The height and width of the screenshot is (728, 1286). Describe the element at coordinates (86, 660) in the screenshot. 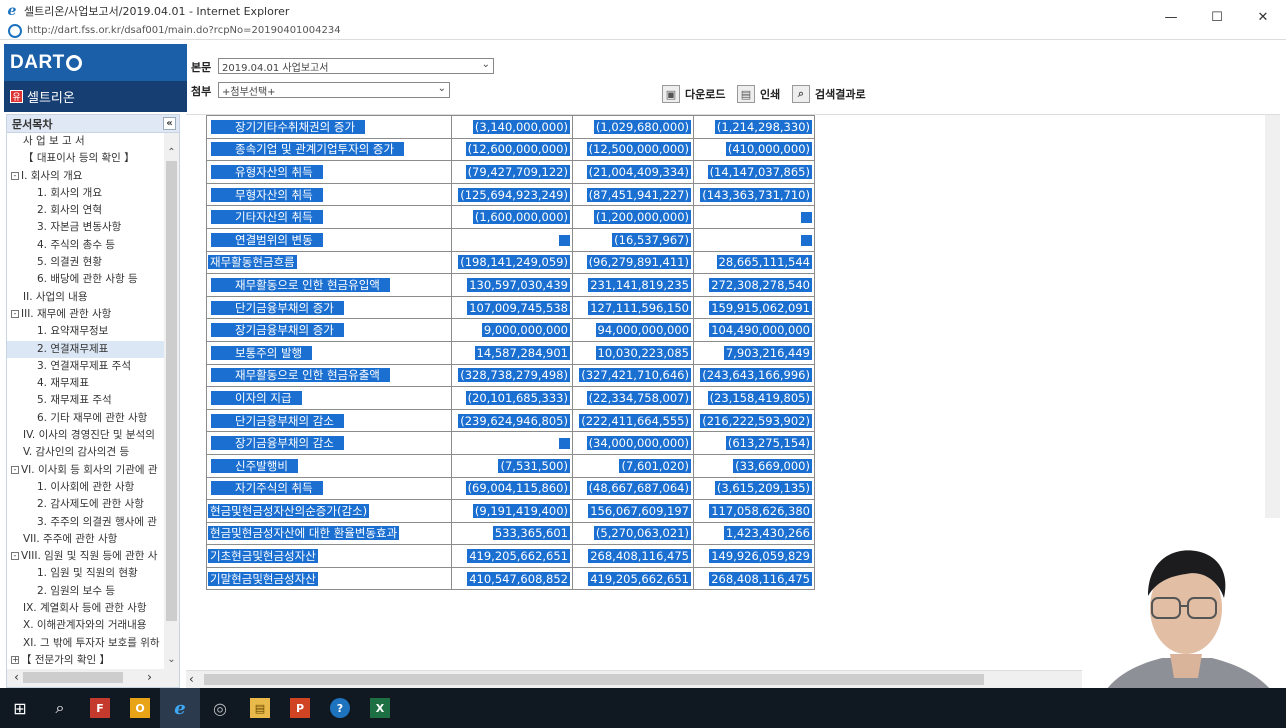

I see `toc-item: + 【 전문가의 확인 】` at that location.